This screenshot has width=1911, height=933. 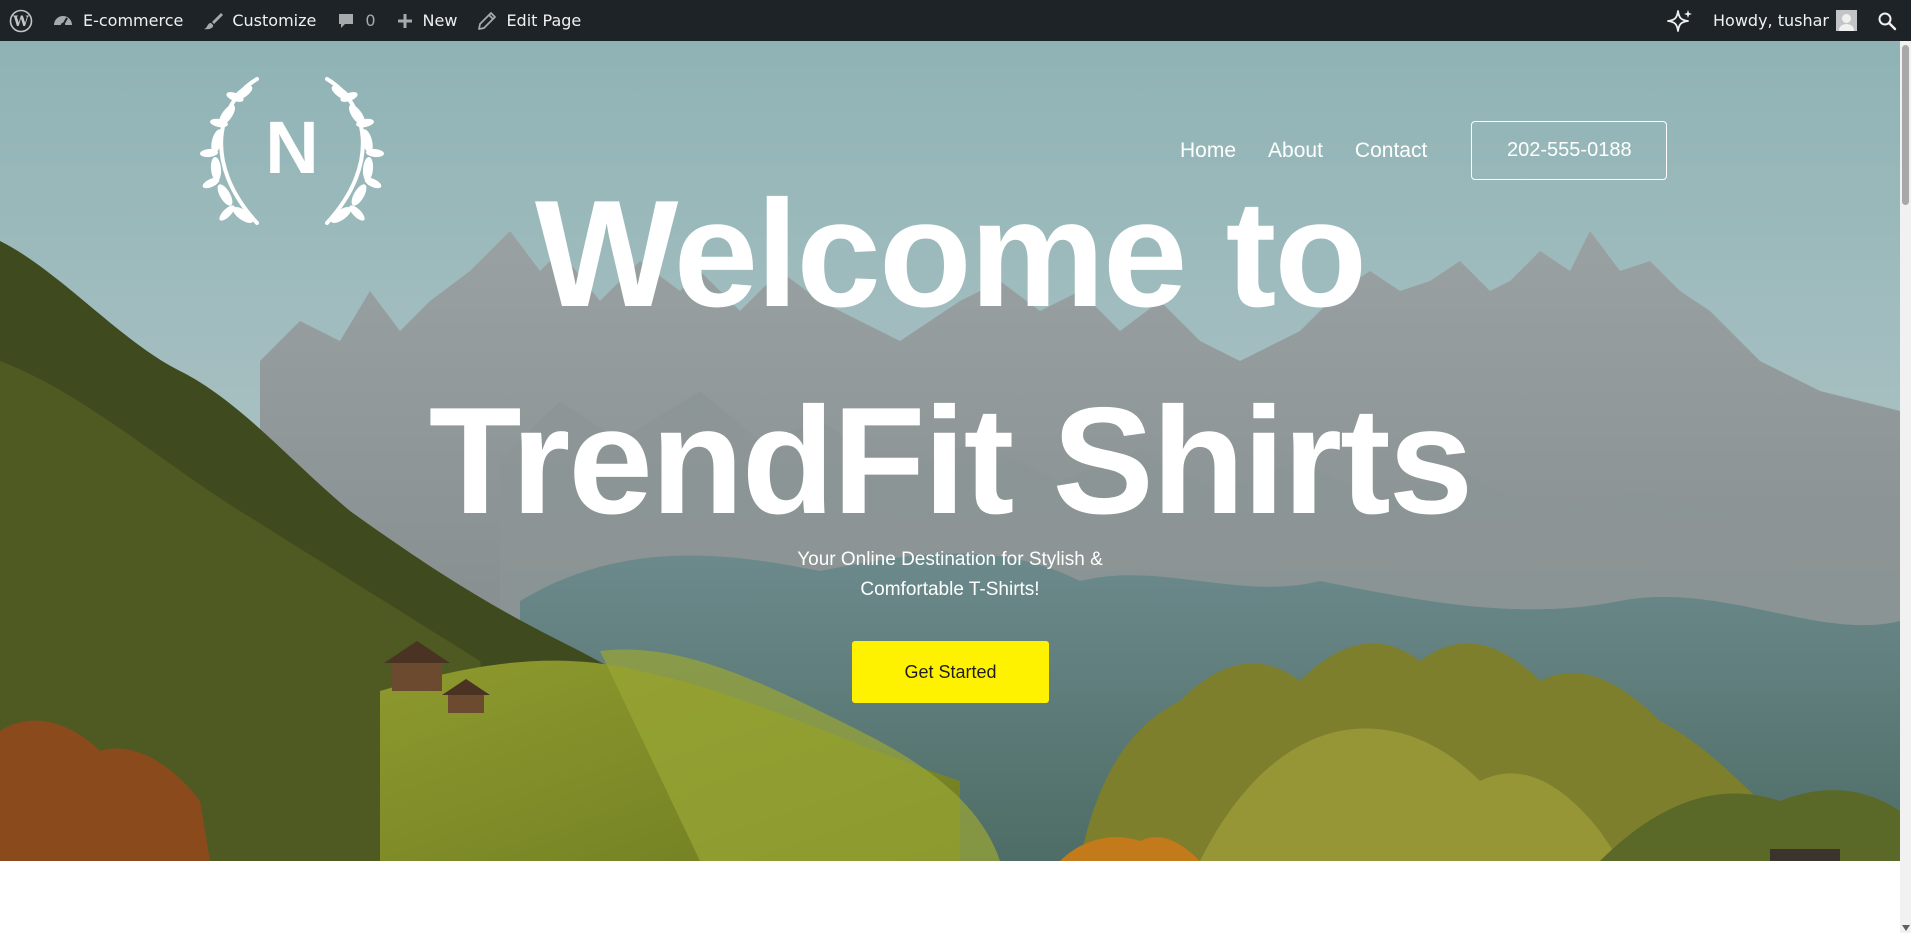 I want to click on hero-subtitle-line-1: Your Online Destination for Stylish &, so click(x=950, y=559).